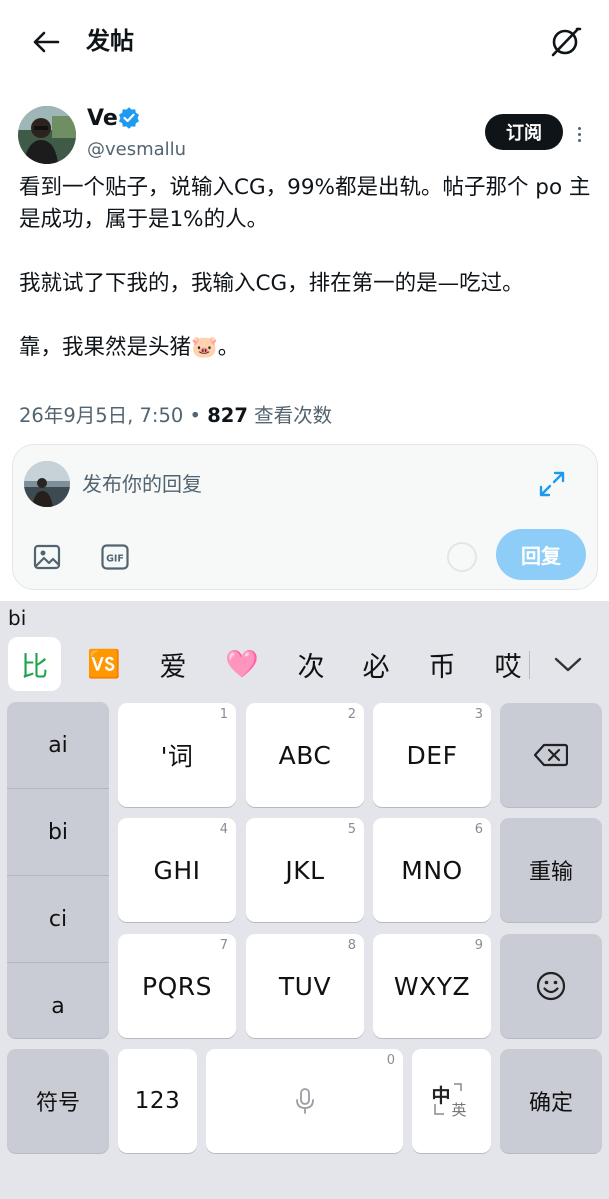  Describe the element at coordinates (129, 118) in the screenshot. I see `verified-badge-icon` at that location.